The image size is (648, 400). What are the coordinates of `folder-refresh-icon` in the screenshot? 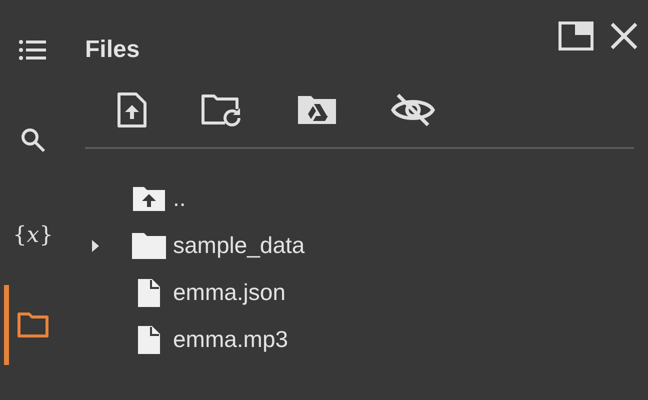 It's located at (222, 110).